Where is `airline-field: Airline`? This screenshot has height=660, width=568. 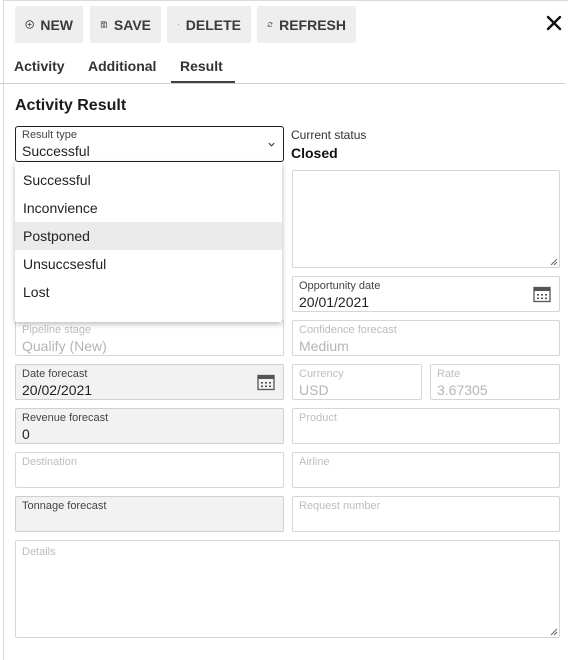
airline-field: Airline is located at coordinates (426, 470).